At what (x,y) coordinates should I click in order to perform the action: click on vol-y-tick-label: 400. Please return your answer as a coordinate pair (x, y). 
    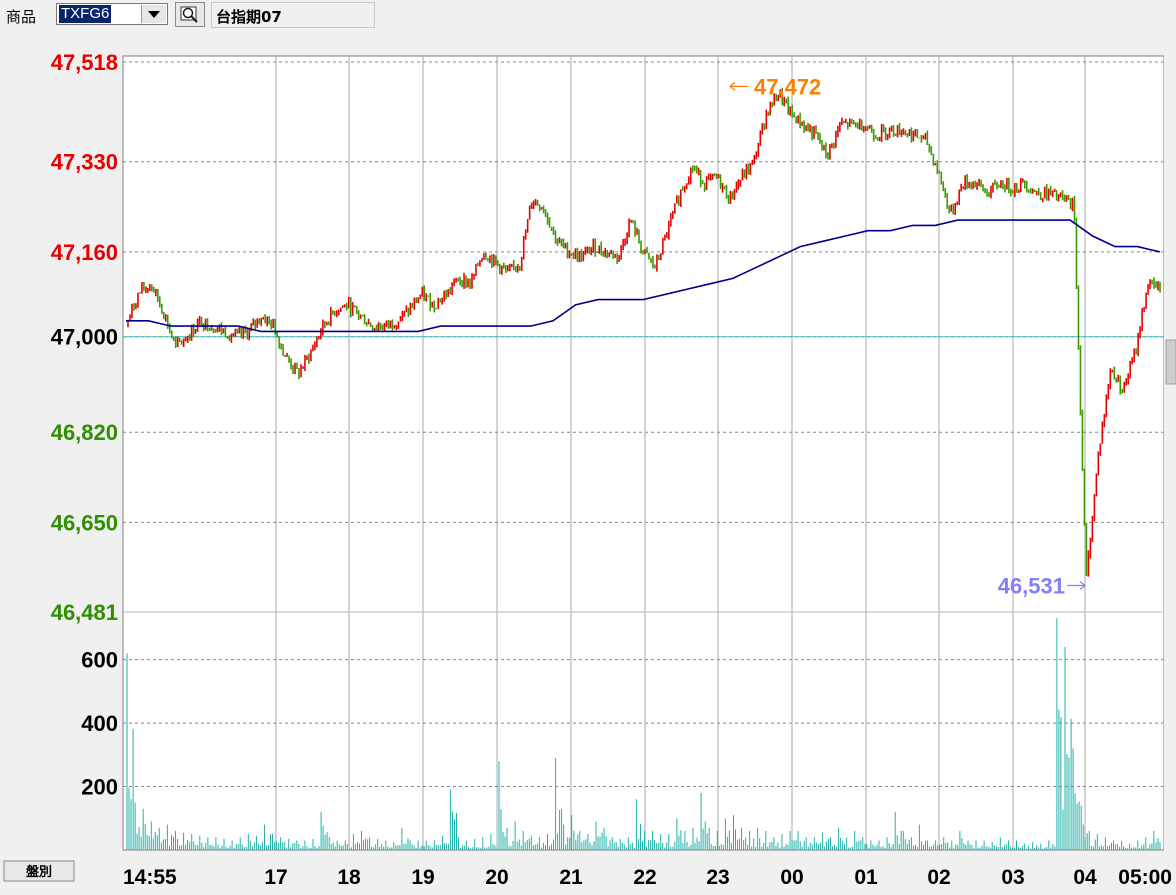
    Looking at the image, I should click on (99, 723).